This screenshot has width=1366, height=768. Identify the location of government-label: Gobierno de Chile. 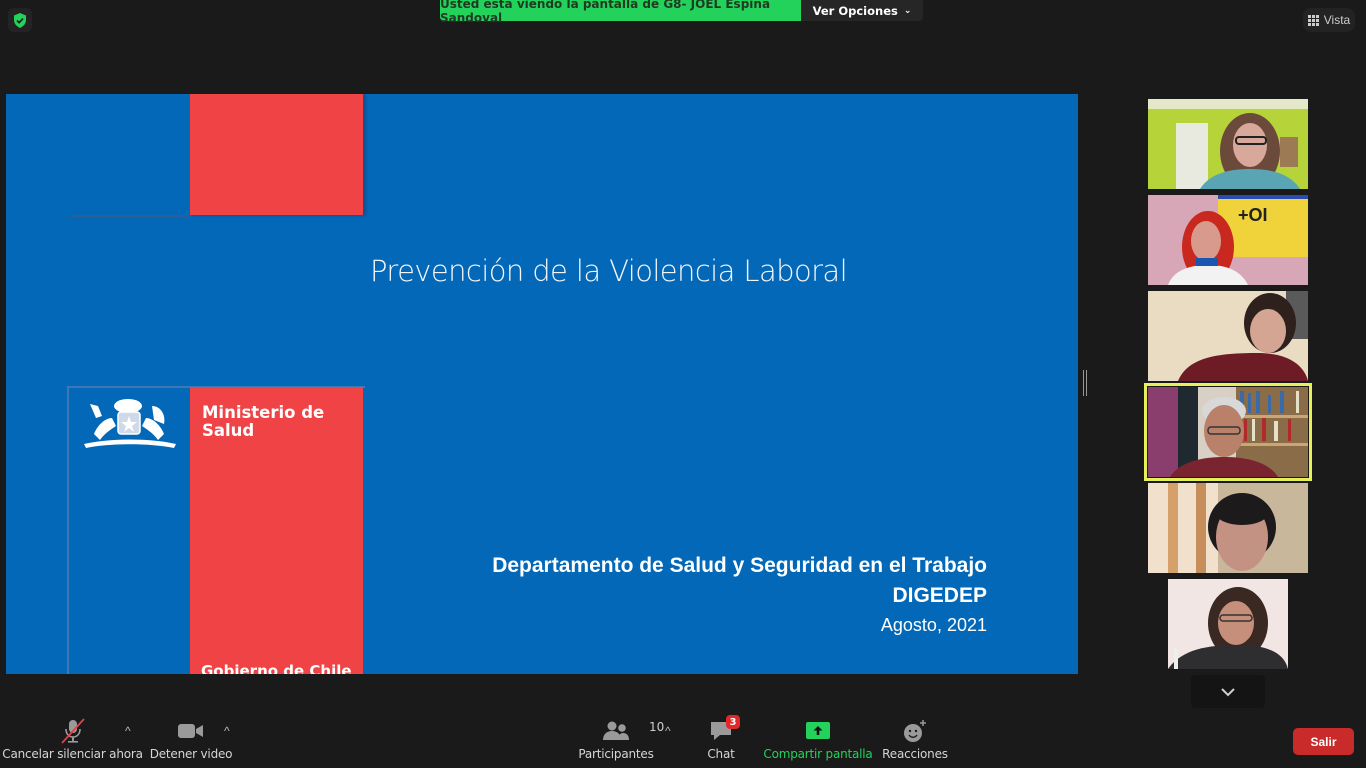
(276, 668).